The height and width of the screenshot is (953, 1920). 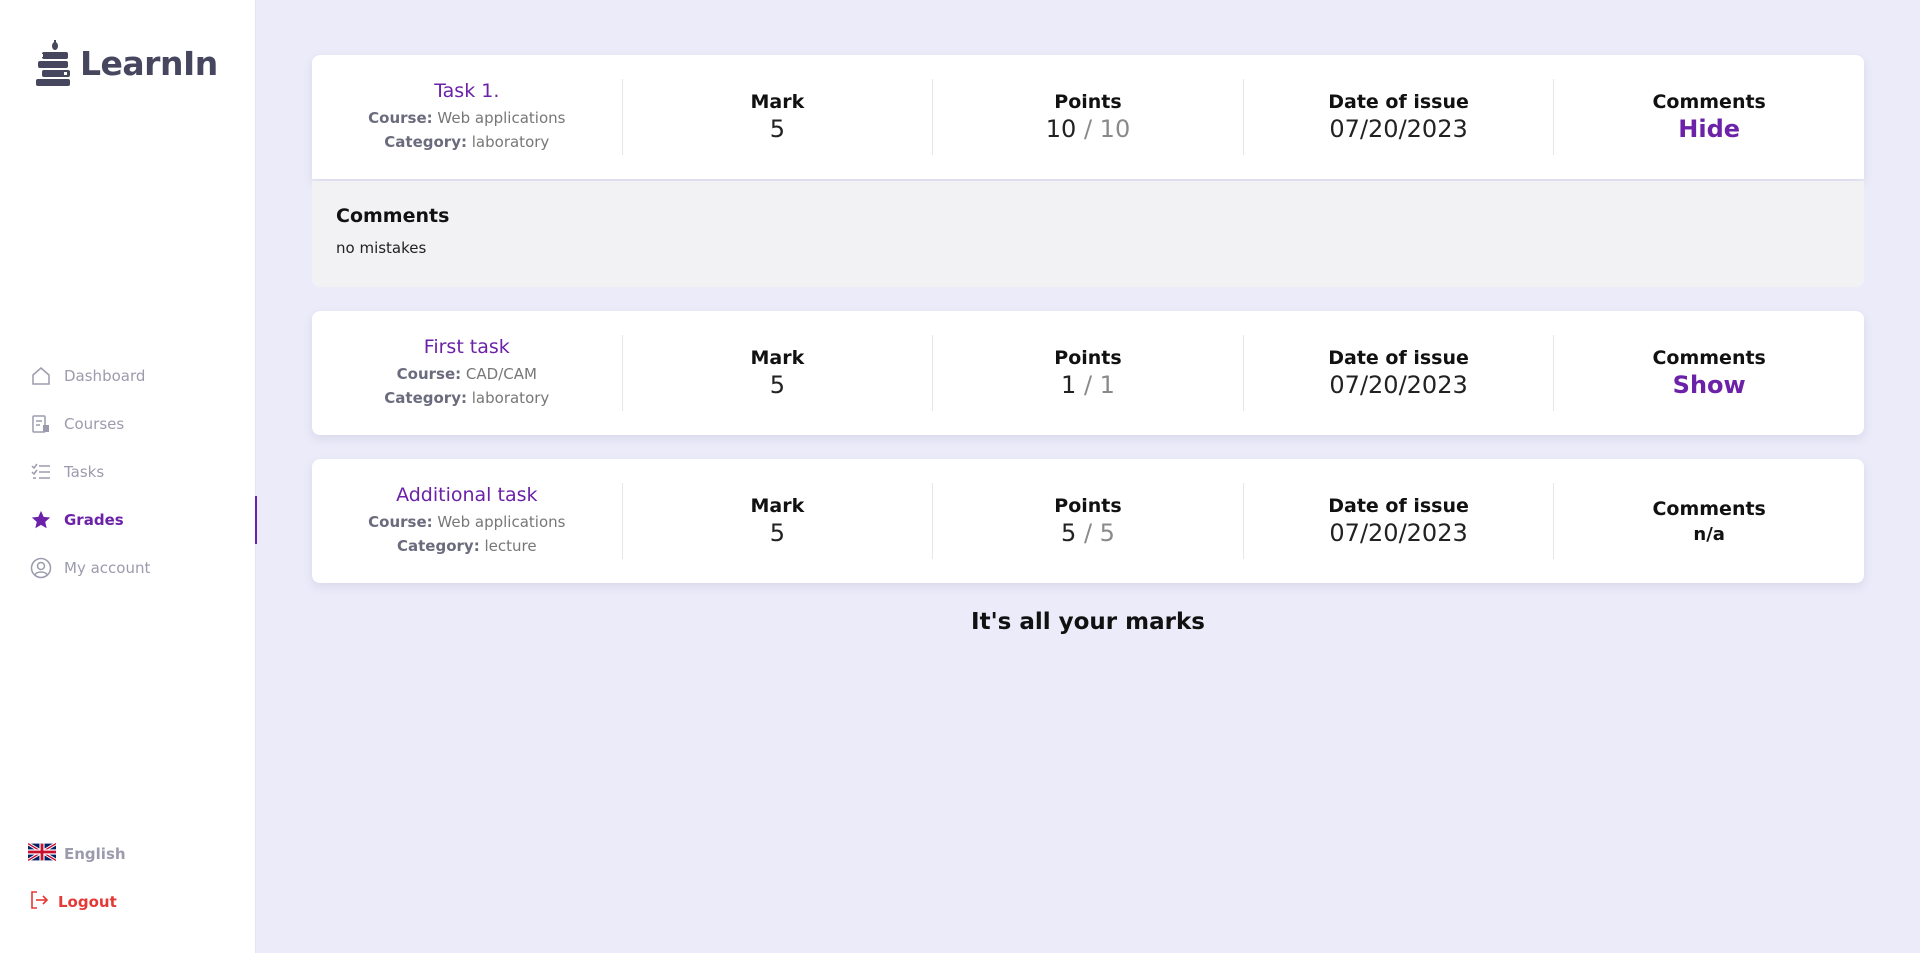 I want to click on uk-flag-icon, so click(x=42, y=853).